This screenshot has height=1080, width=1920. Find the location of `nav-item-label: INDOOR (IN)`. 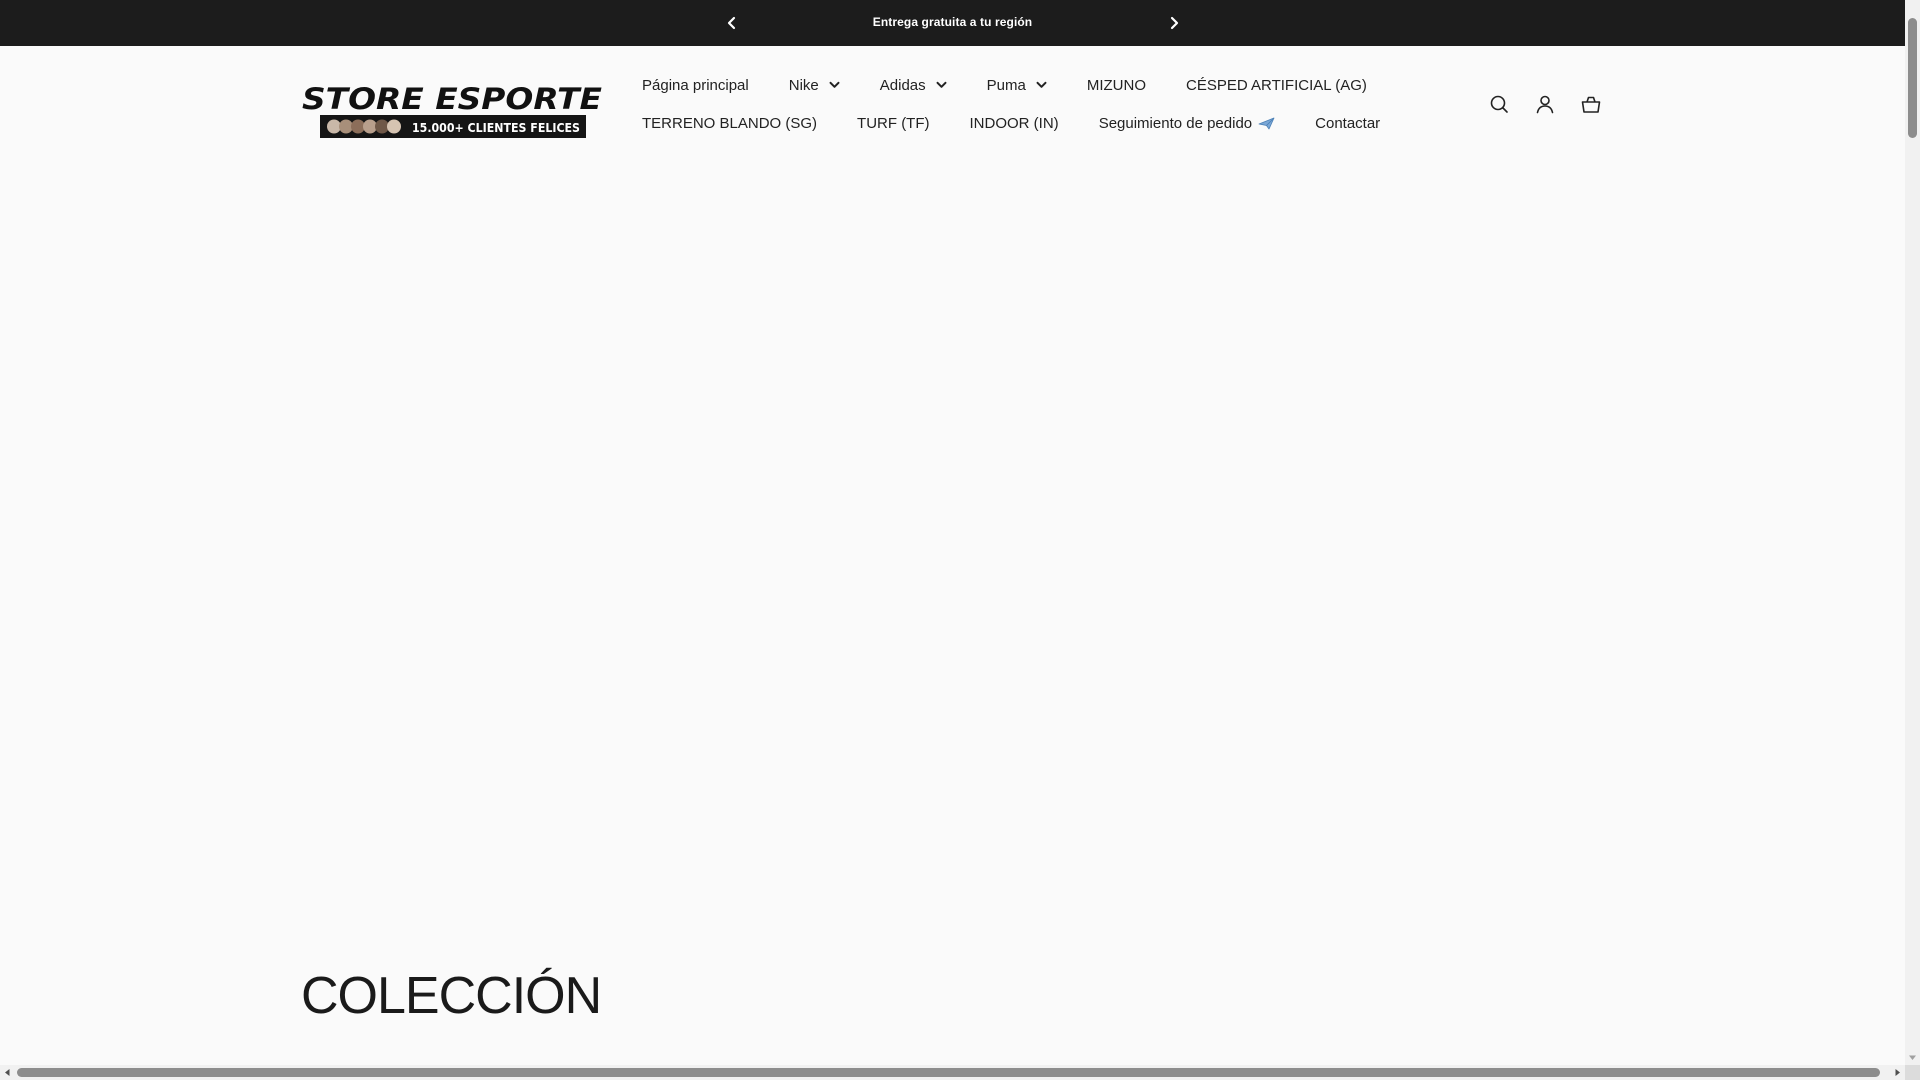

nav-item-label: INDOOR (IN) is located at coordinates (1014, 123).